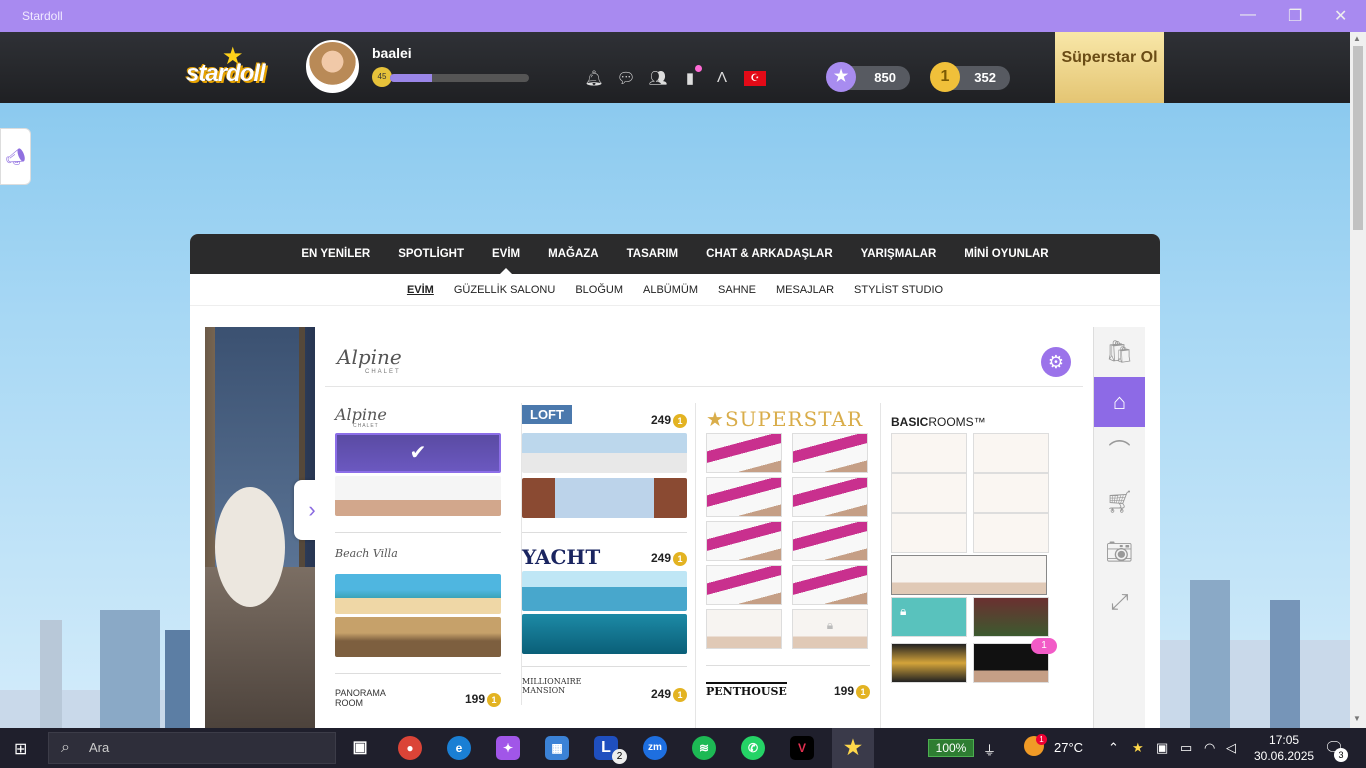  Describe the element at coordinates (655, 748) in the screenshot. I see `zoom-icon: zm` at that location.